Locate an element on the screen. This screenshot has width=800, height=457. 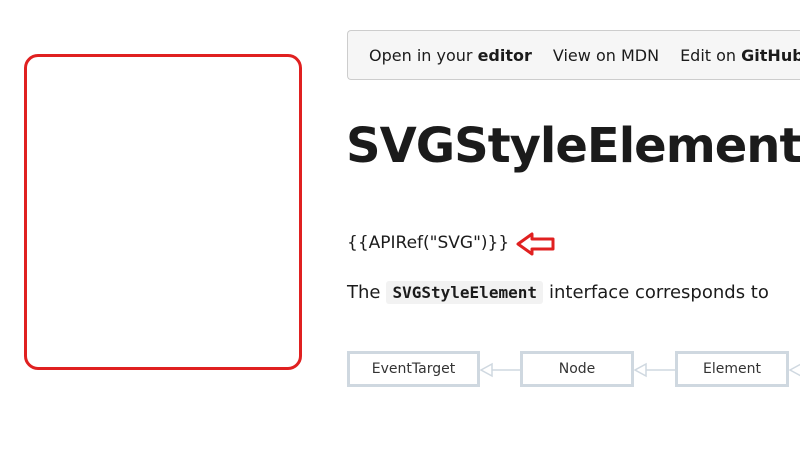
edit-prefix: Edit on is located at coordinates (711, 55).